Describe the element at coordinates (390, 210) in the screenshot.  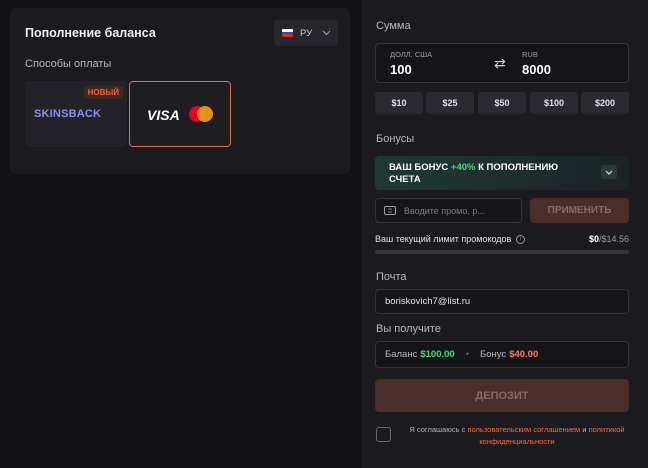
I see `ticket-icon` at that location.